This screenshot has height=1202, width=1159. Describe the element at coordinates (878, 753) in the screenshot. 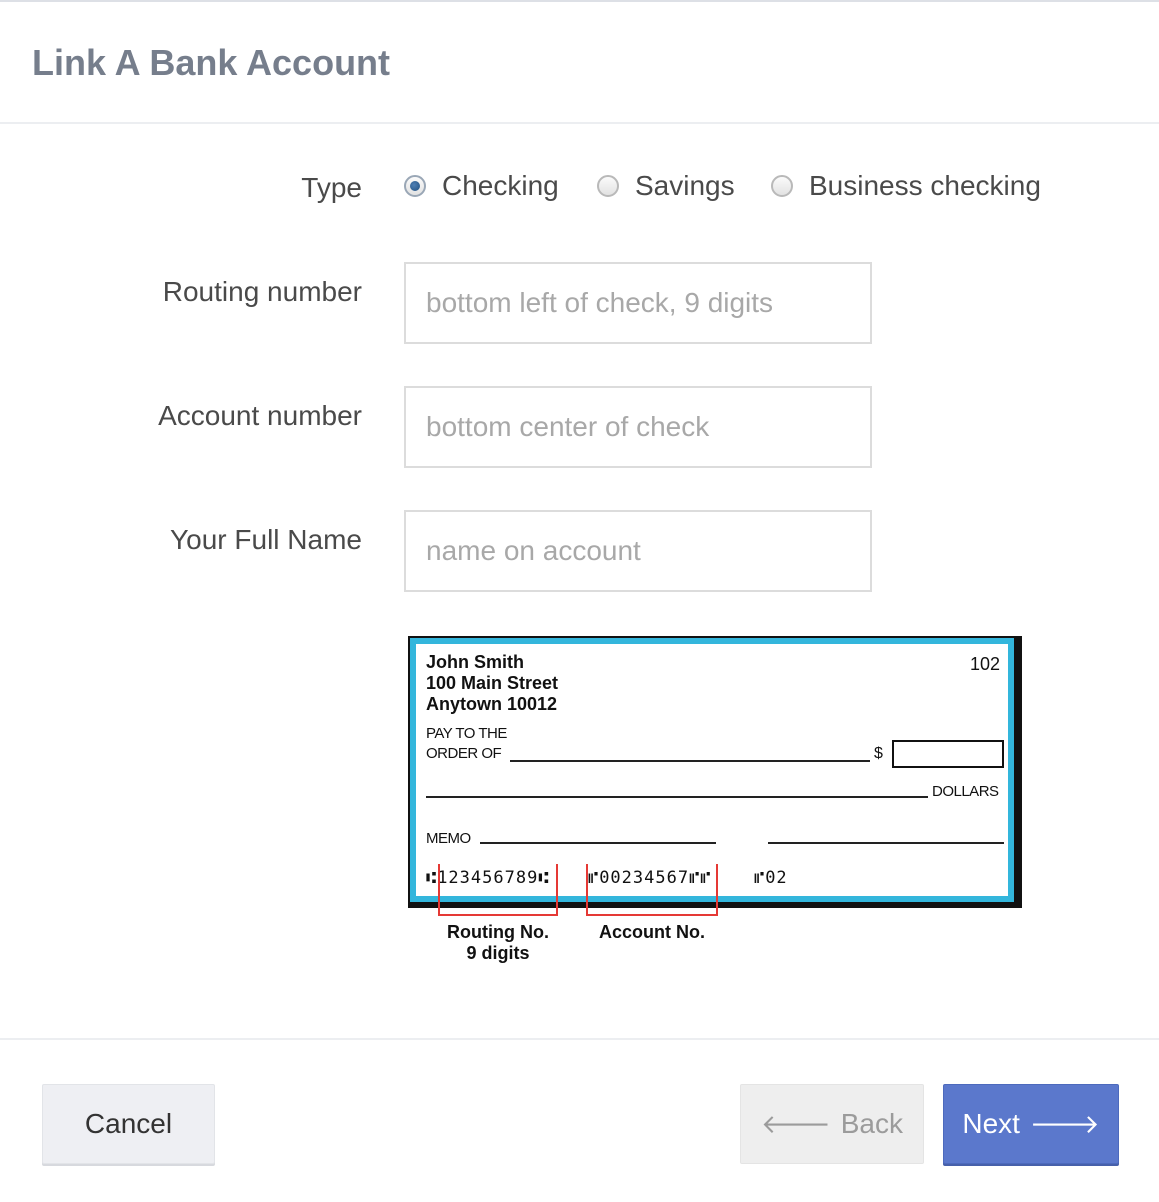

I see `check-dollar-sign: $` at that location.